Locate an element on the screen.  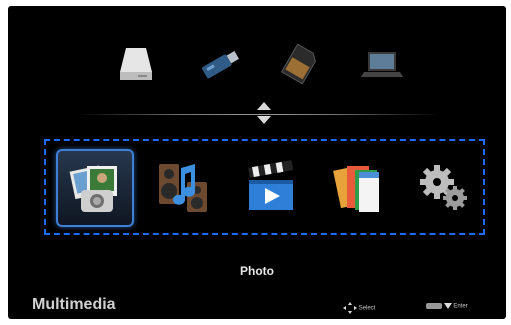
enter-key-icon is located at coordinates (434, 306).